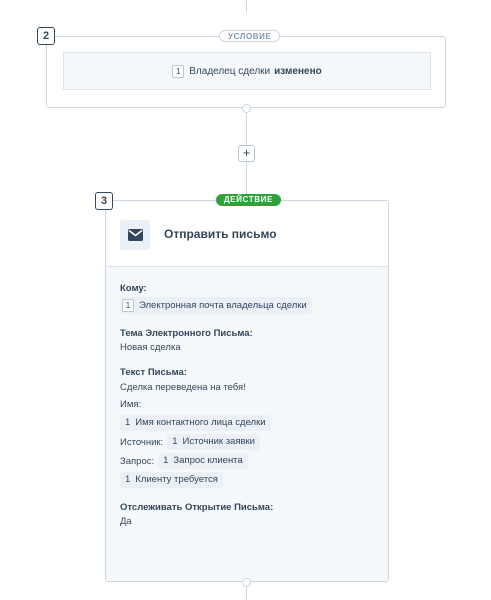  Describe the element at coordinates (131, 404) in the screenshot. I see `body-line-2: Имя:` at that location.